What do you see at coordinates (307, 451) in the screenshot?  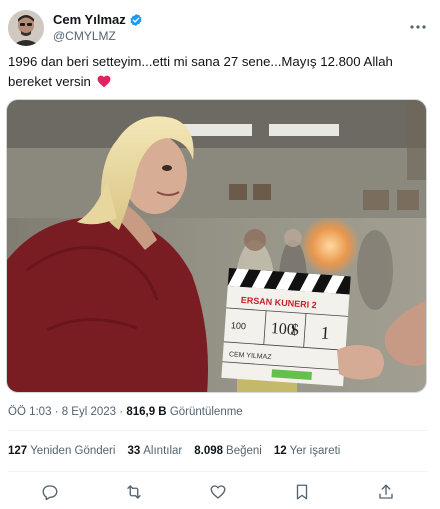 I see `stat-bookmarks: 12 Yer işareti` at bounding box center [307, 451].